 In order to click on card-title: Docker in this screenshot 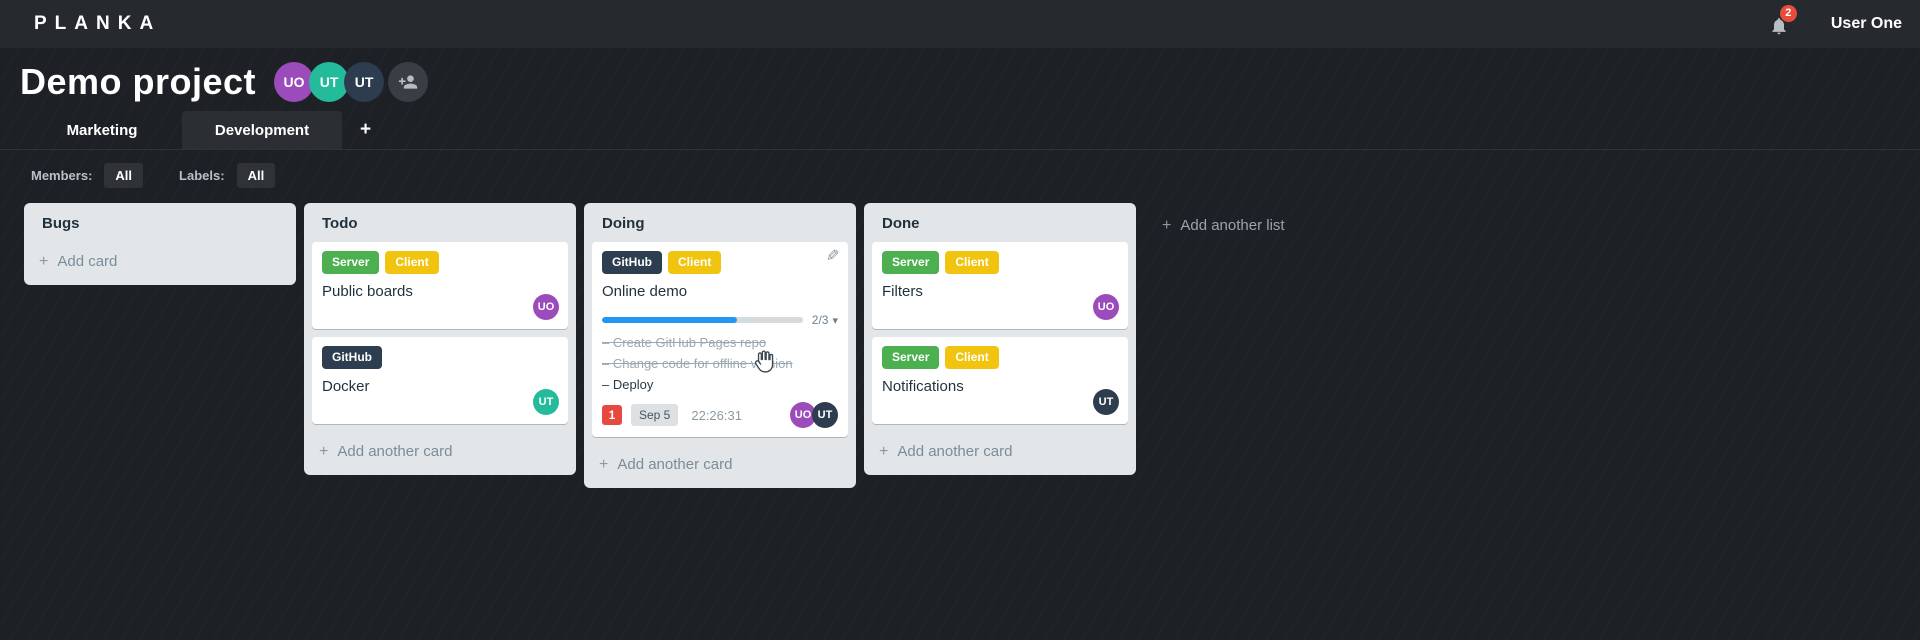, I will do `click(346, 386)`.